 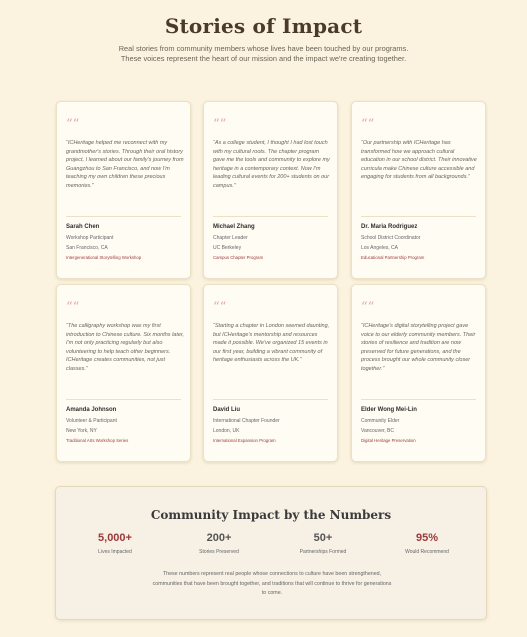 What do you see at coordinates (244, 440) in the screenshot?
I see `testimonial-program: International Expansion Program` at bounding box center [244, 440].